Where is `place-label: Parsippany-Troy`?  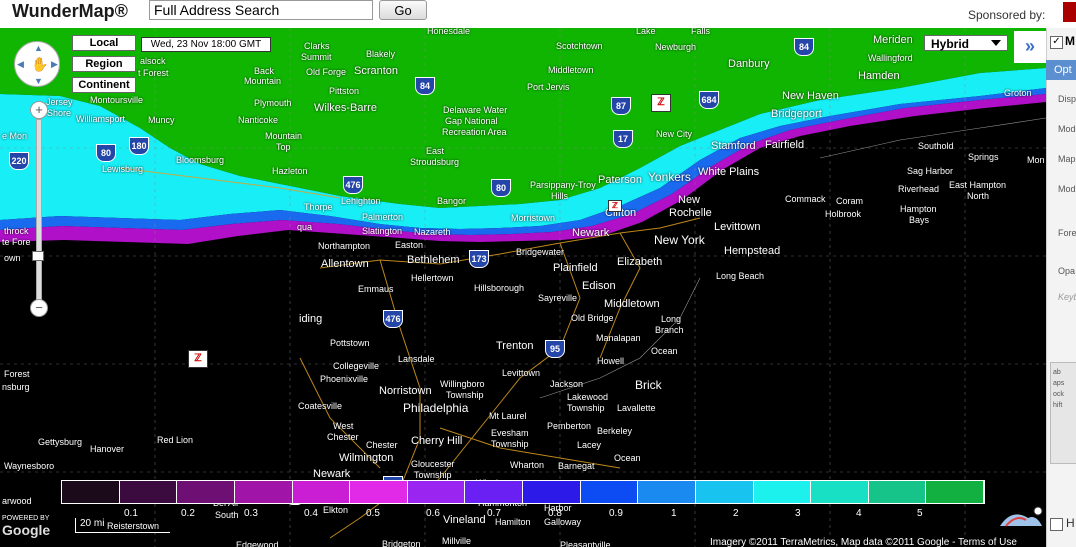
place-label: Parsippany-Troy is located at coordinates (563, 185).